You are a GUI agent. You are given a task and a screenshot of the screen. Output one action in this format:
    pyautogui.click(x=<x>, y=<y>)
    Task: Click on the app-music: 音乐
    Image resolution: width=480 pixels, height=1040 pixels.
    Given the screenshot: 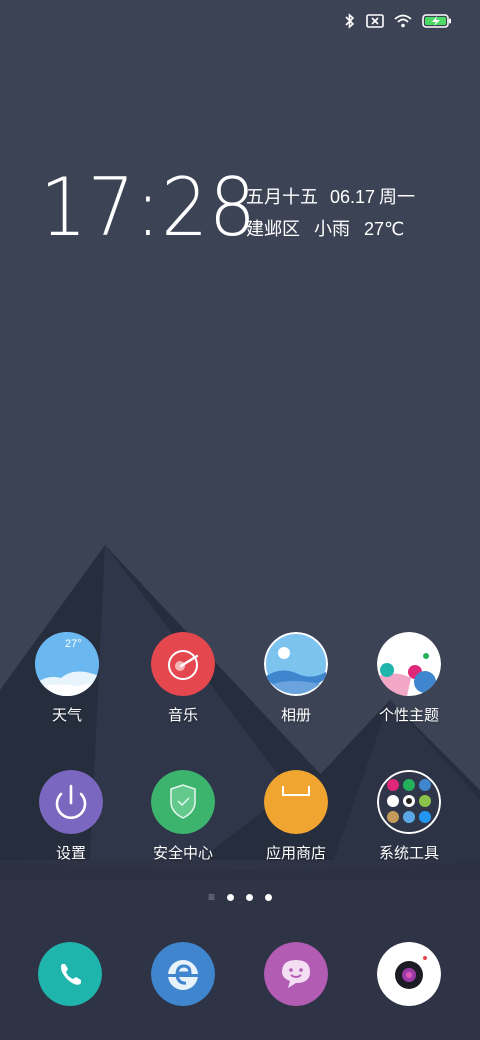 What is the action you would take?
    pyautogui.click(x=183, y=678)
    